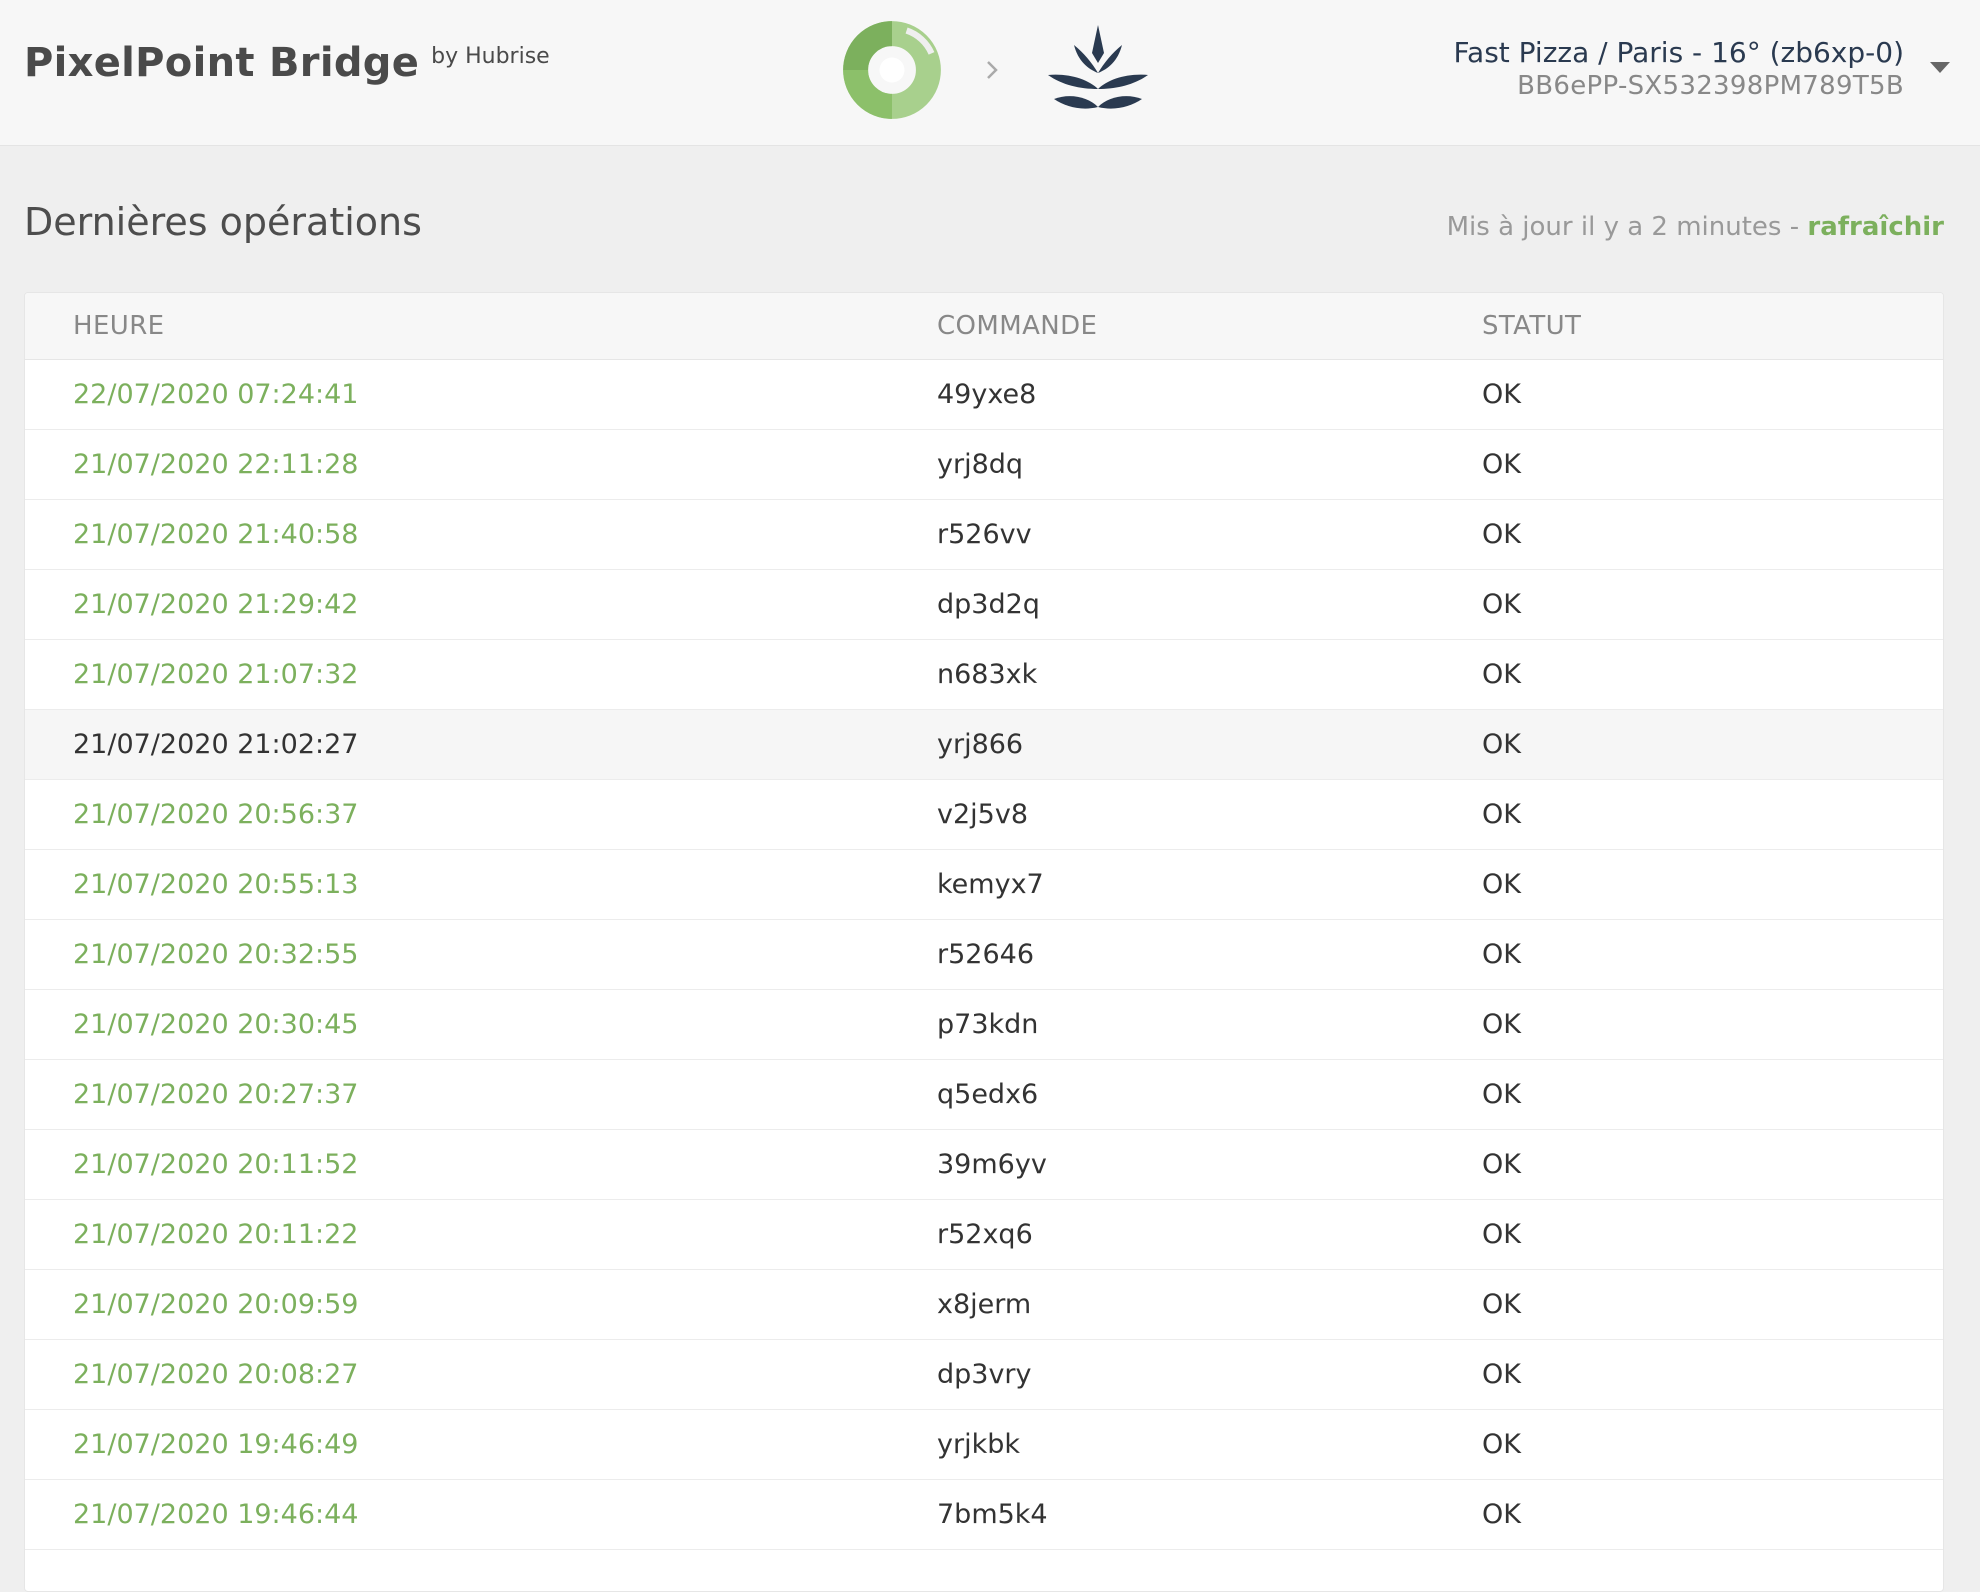 Image resolution: width=1980 pixels, height=1592 pixels. What do you see at coordinates (481, 954) in the screenshot?
I see `time-cell: 21/07/2020 20:32:55` at bounding box center [481, 954].